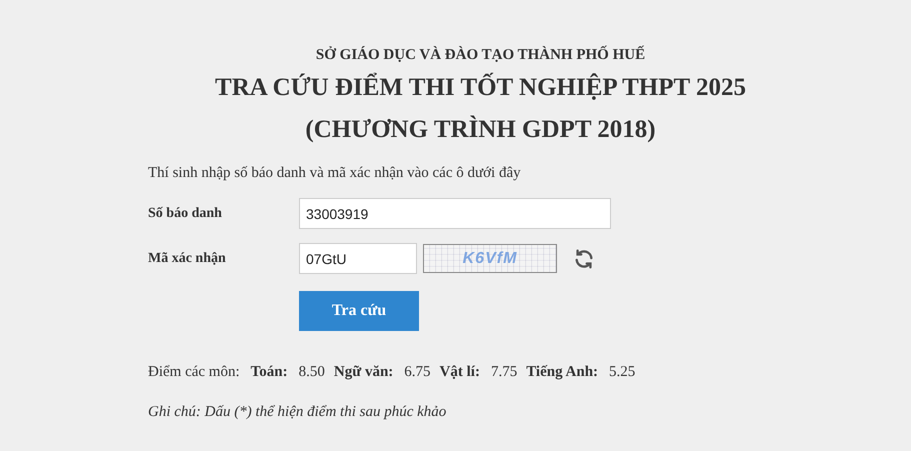 This screenshot has height=451, width=911. I want to click on subject-name: Ngữ văn:, so click(364, 372).